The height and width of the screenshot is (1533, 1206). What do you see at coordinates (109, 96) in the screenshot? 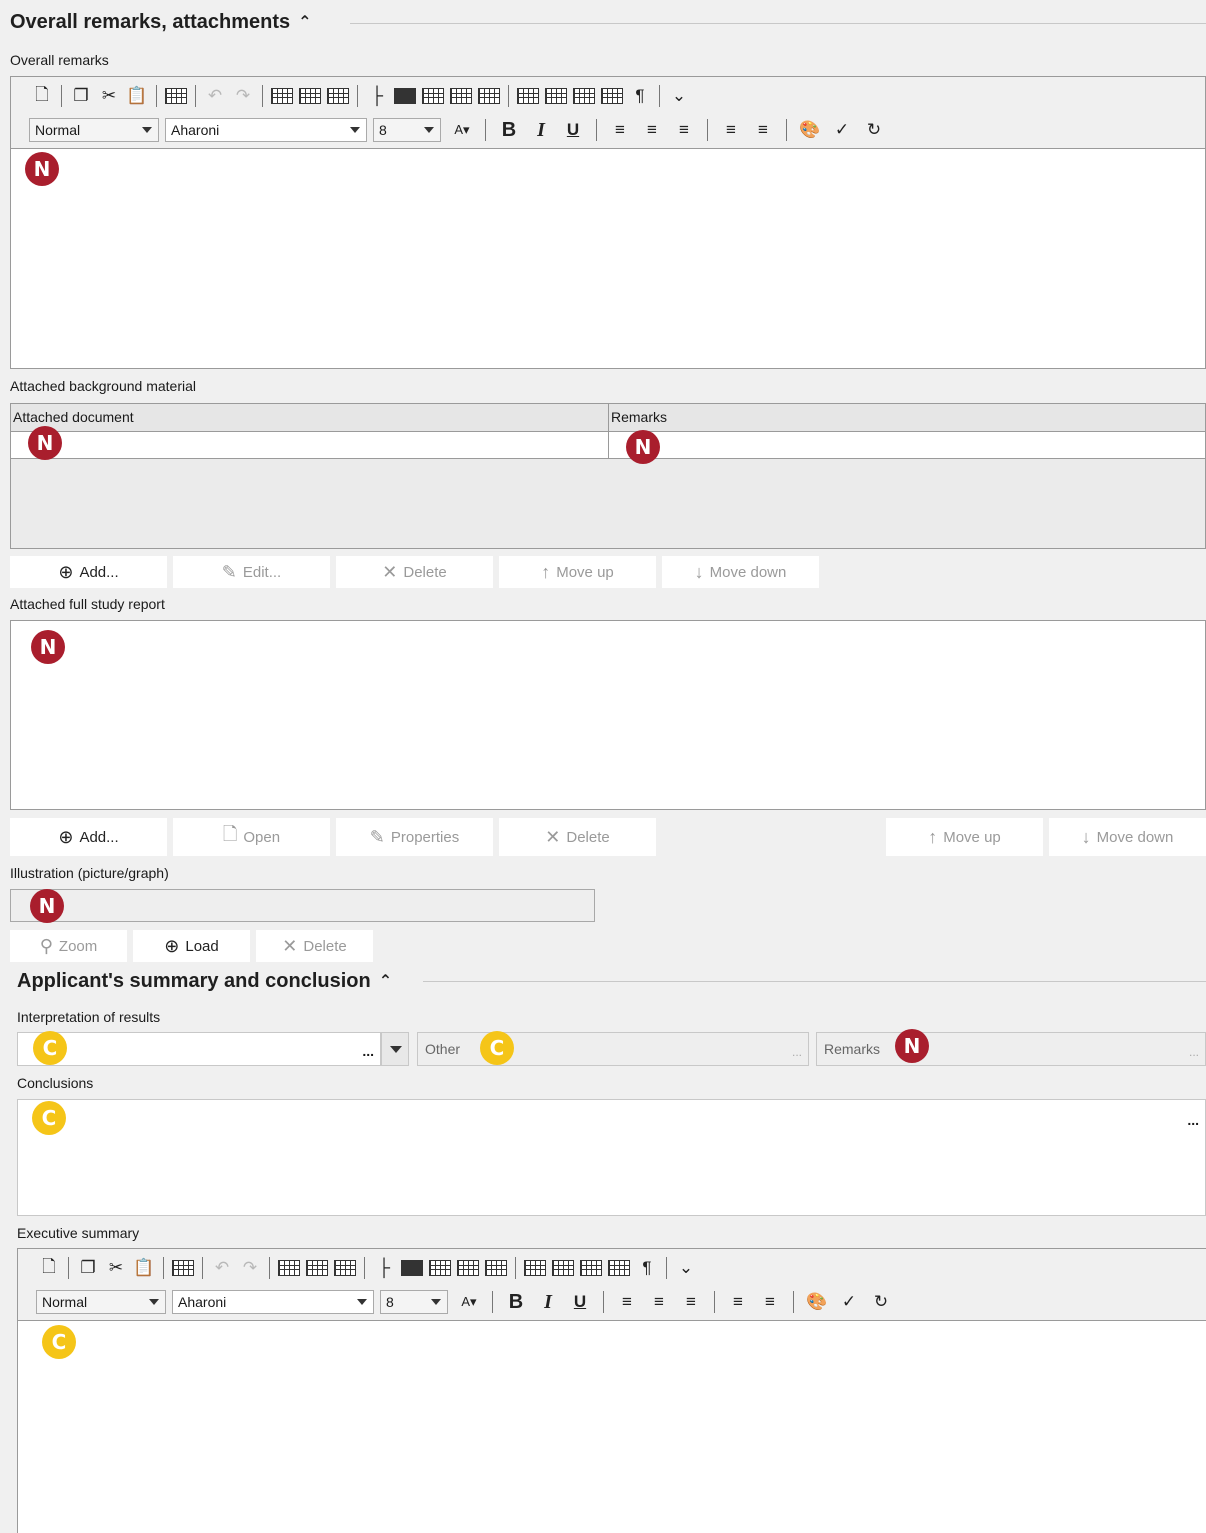
I see `cut-icon: ✂` at bounding box center [109, 96].